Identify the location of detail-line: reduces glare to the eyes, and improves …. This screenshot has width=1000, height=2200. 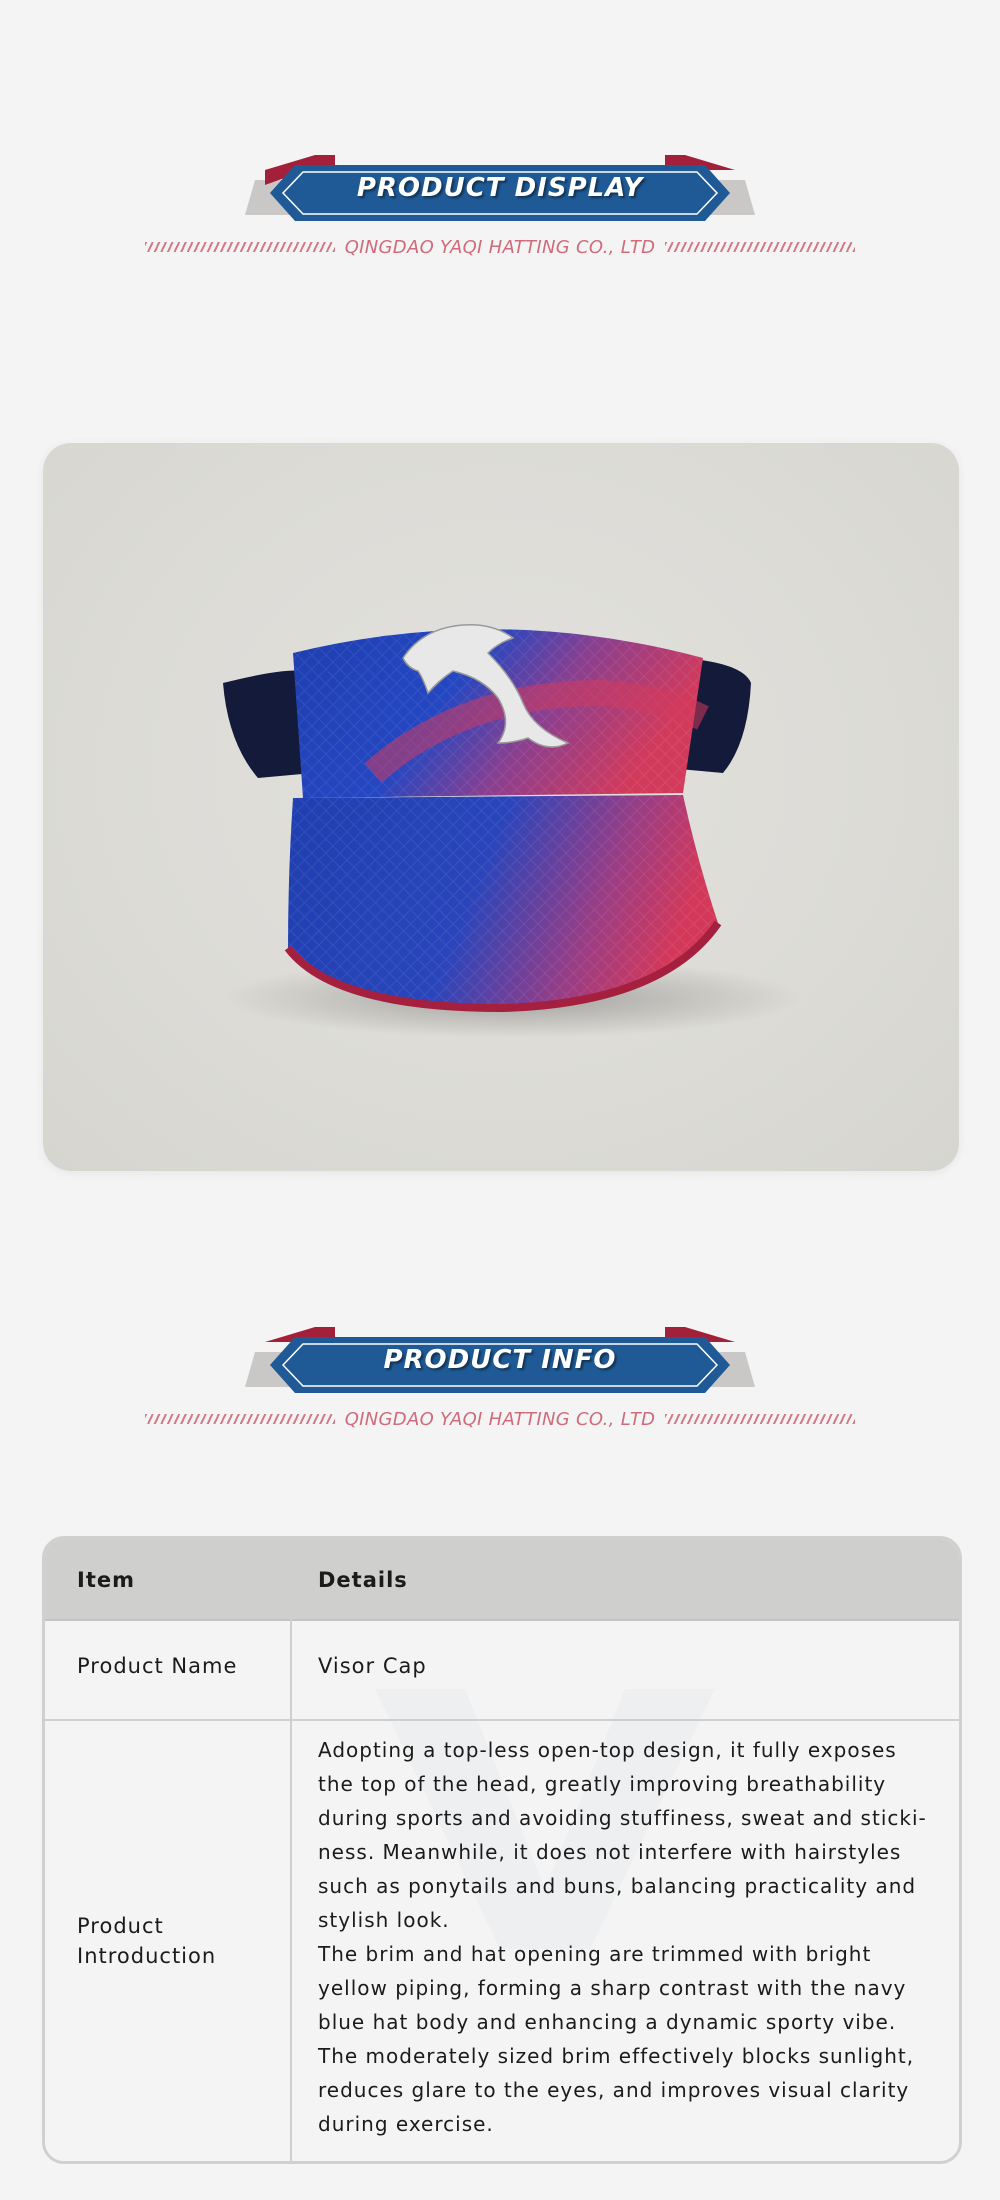
(614, 2090).